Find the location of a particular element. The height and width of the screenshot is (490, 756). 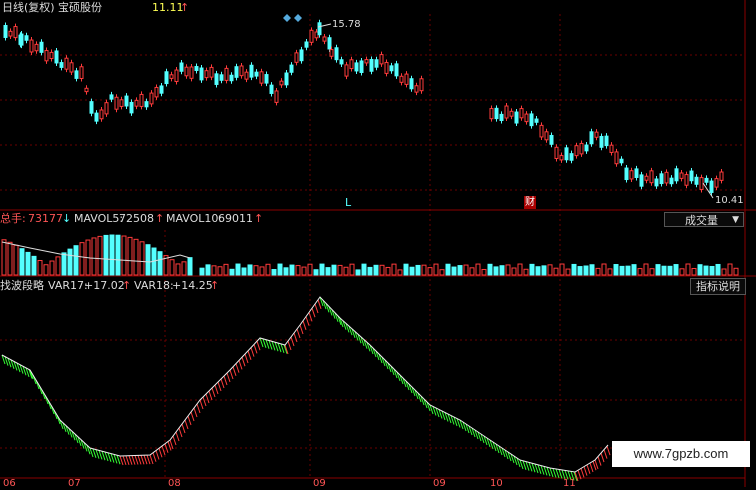

event-marker-cai: 财 is located at coordinates (530, 202).